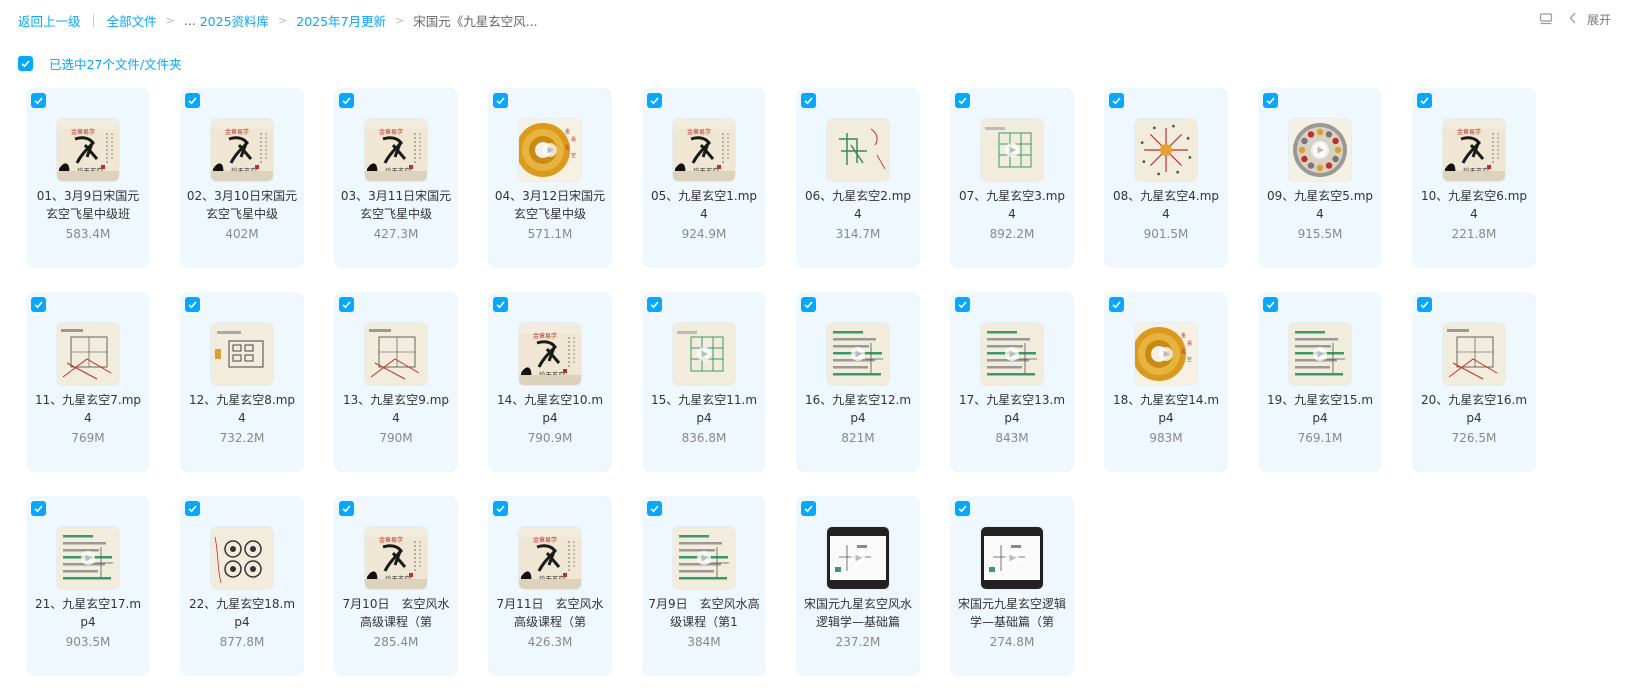  I want to click on file-name: 7月10日 玄空风水高级课程（第, so click(396, 613).